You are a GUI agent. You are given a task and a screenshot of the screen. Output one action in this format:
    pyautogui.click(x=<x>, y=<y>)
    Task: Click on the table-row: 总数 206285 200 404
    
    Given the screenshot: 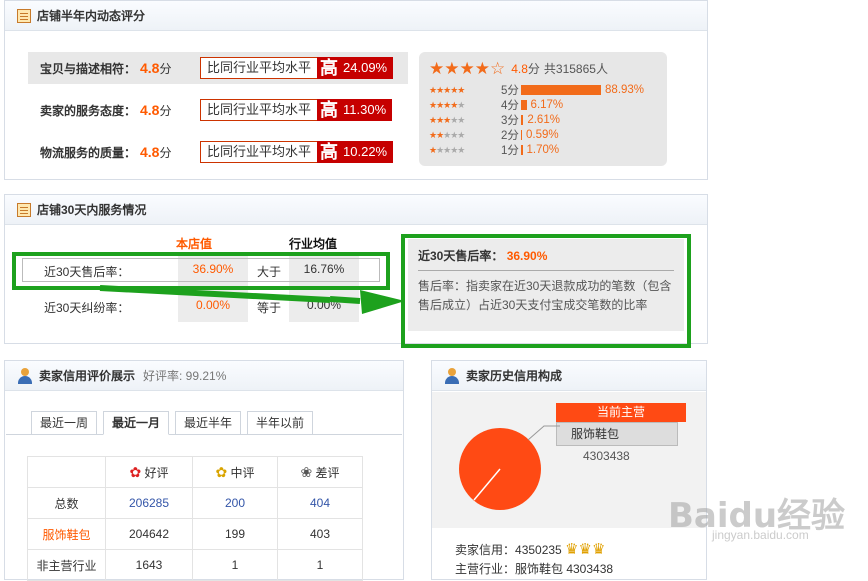 What is the action you would take?
    pyautogui.click(x=195, y=503)
    